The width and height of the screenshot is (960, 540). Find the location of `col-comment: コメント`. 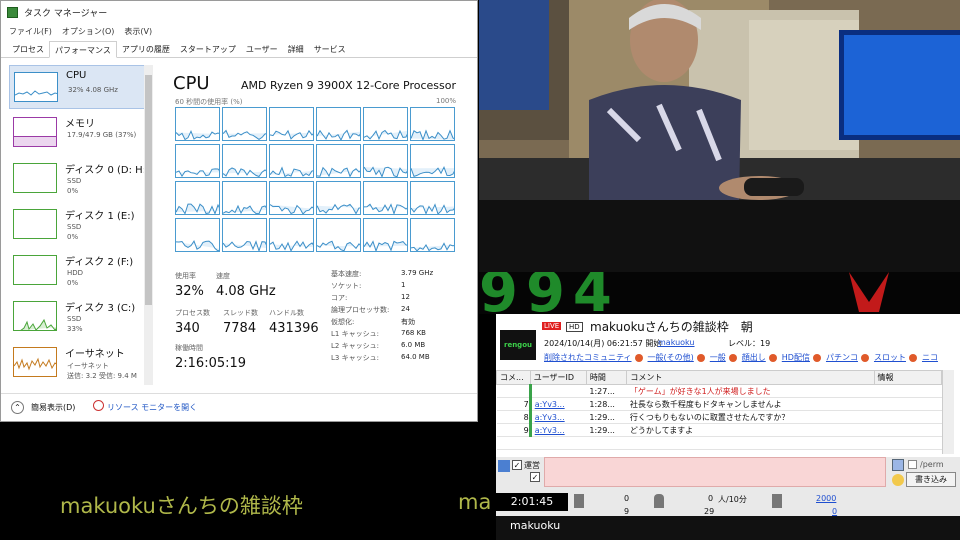

col-comment: コメント is located at coordinates (750, 377).